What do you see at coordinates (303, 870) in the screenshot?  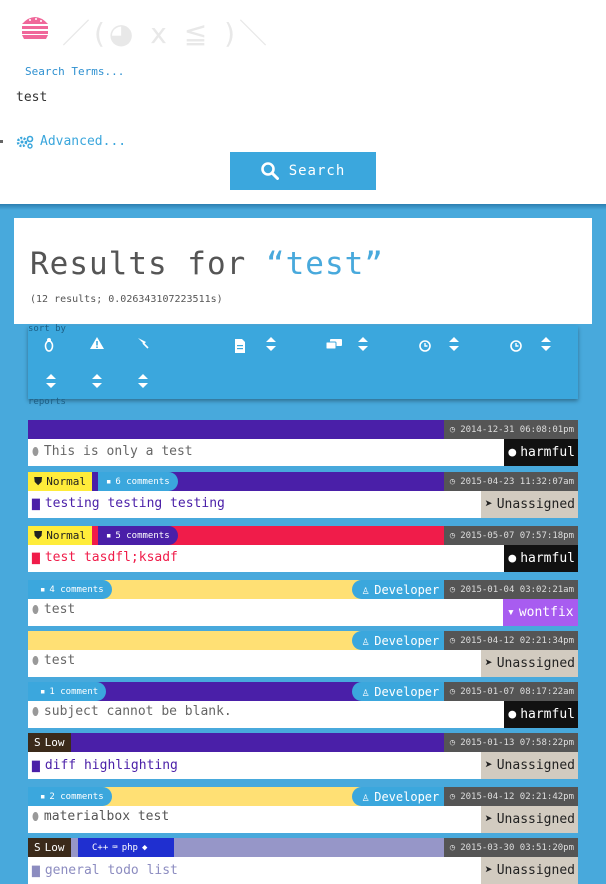 I see `row-body: ▆ general todo list ➤ Unassigned` at bounding box center [303, 870].